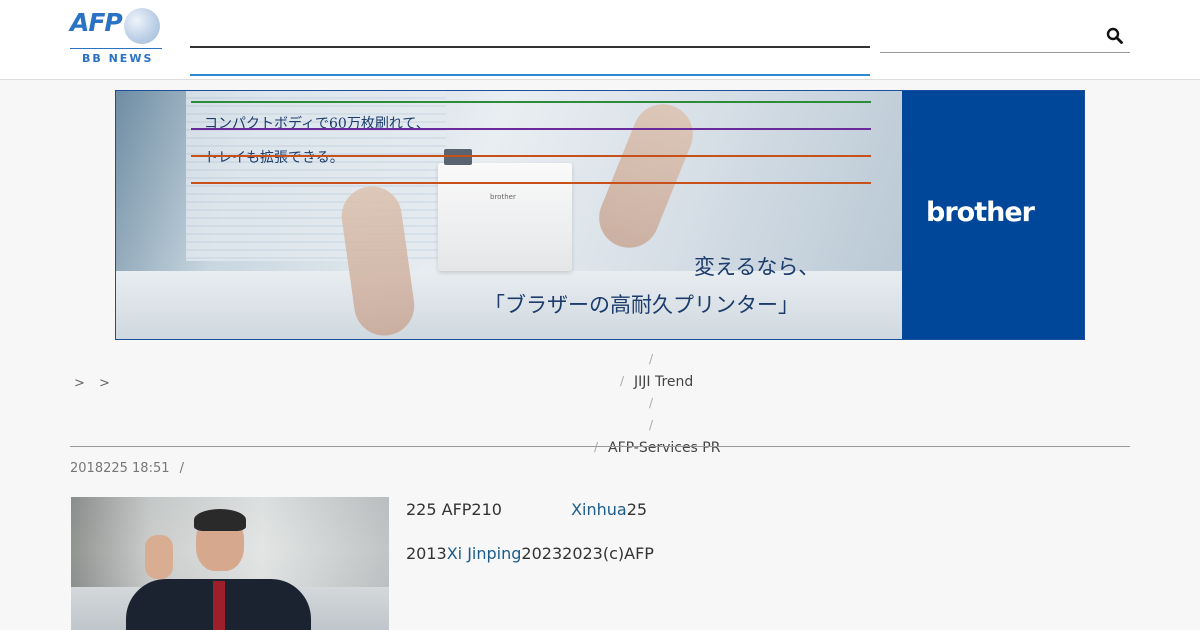 The height and width of the screenshot is (630, 1200). What do you see at coordinates (96, 22) in the screenshot?
I see `logo-afp-text: AFP` at bounding box center [96, 22].